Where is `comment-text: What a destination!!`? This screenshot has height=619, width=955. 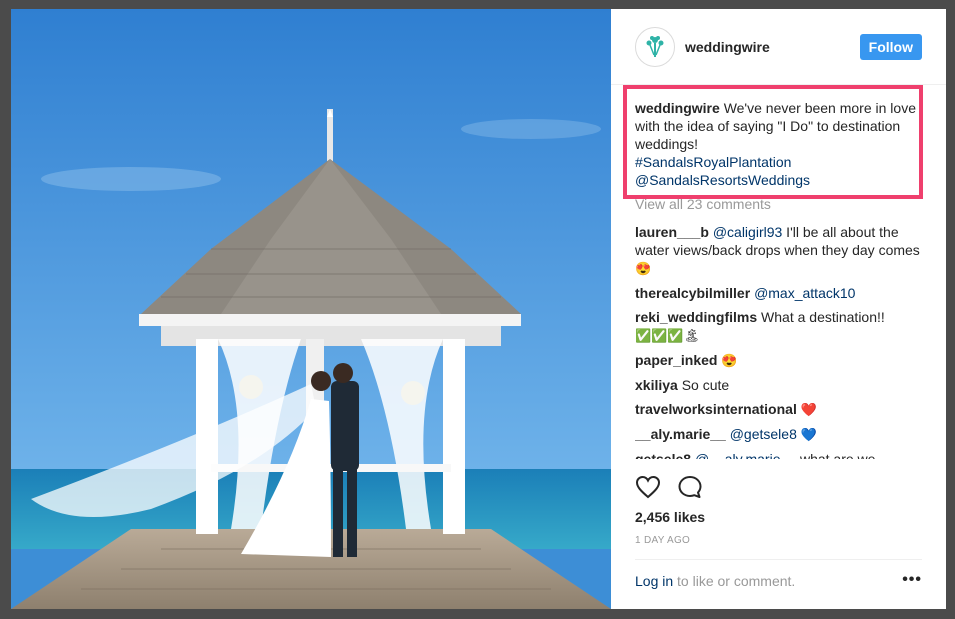 comment-text: What a destination!! is located at coordinates (823, 317).